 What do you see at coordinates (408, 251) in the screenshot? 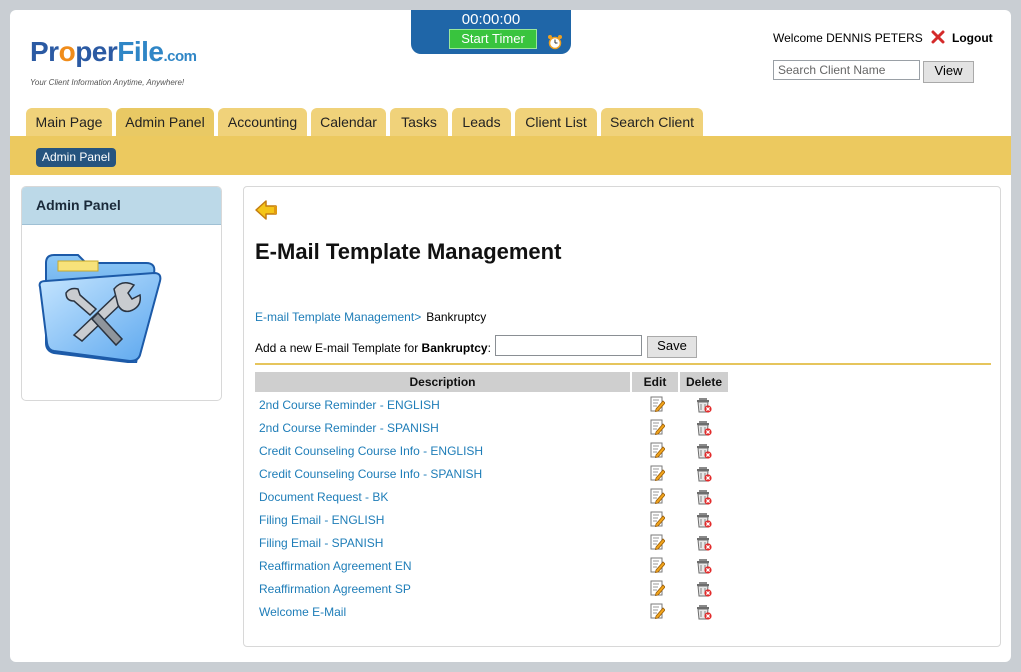
I see `page-title: E-Mail Template Management` at bounding box center [408, 251].